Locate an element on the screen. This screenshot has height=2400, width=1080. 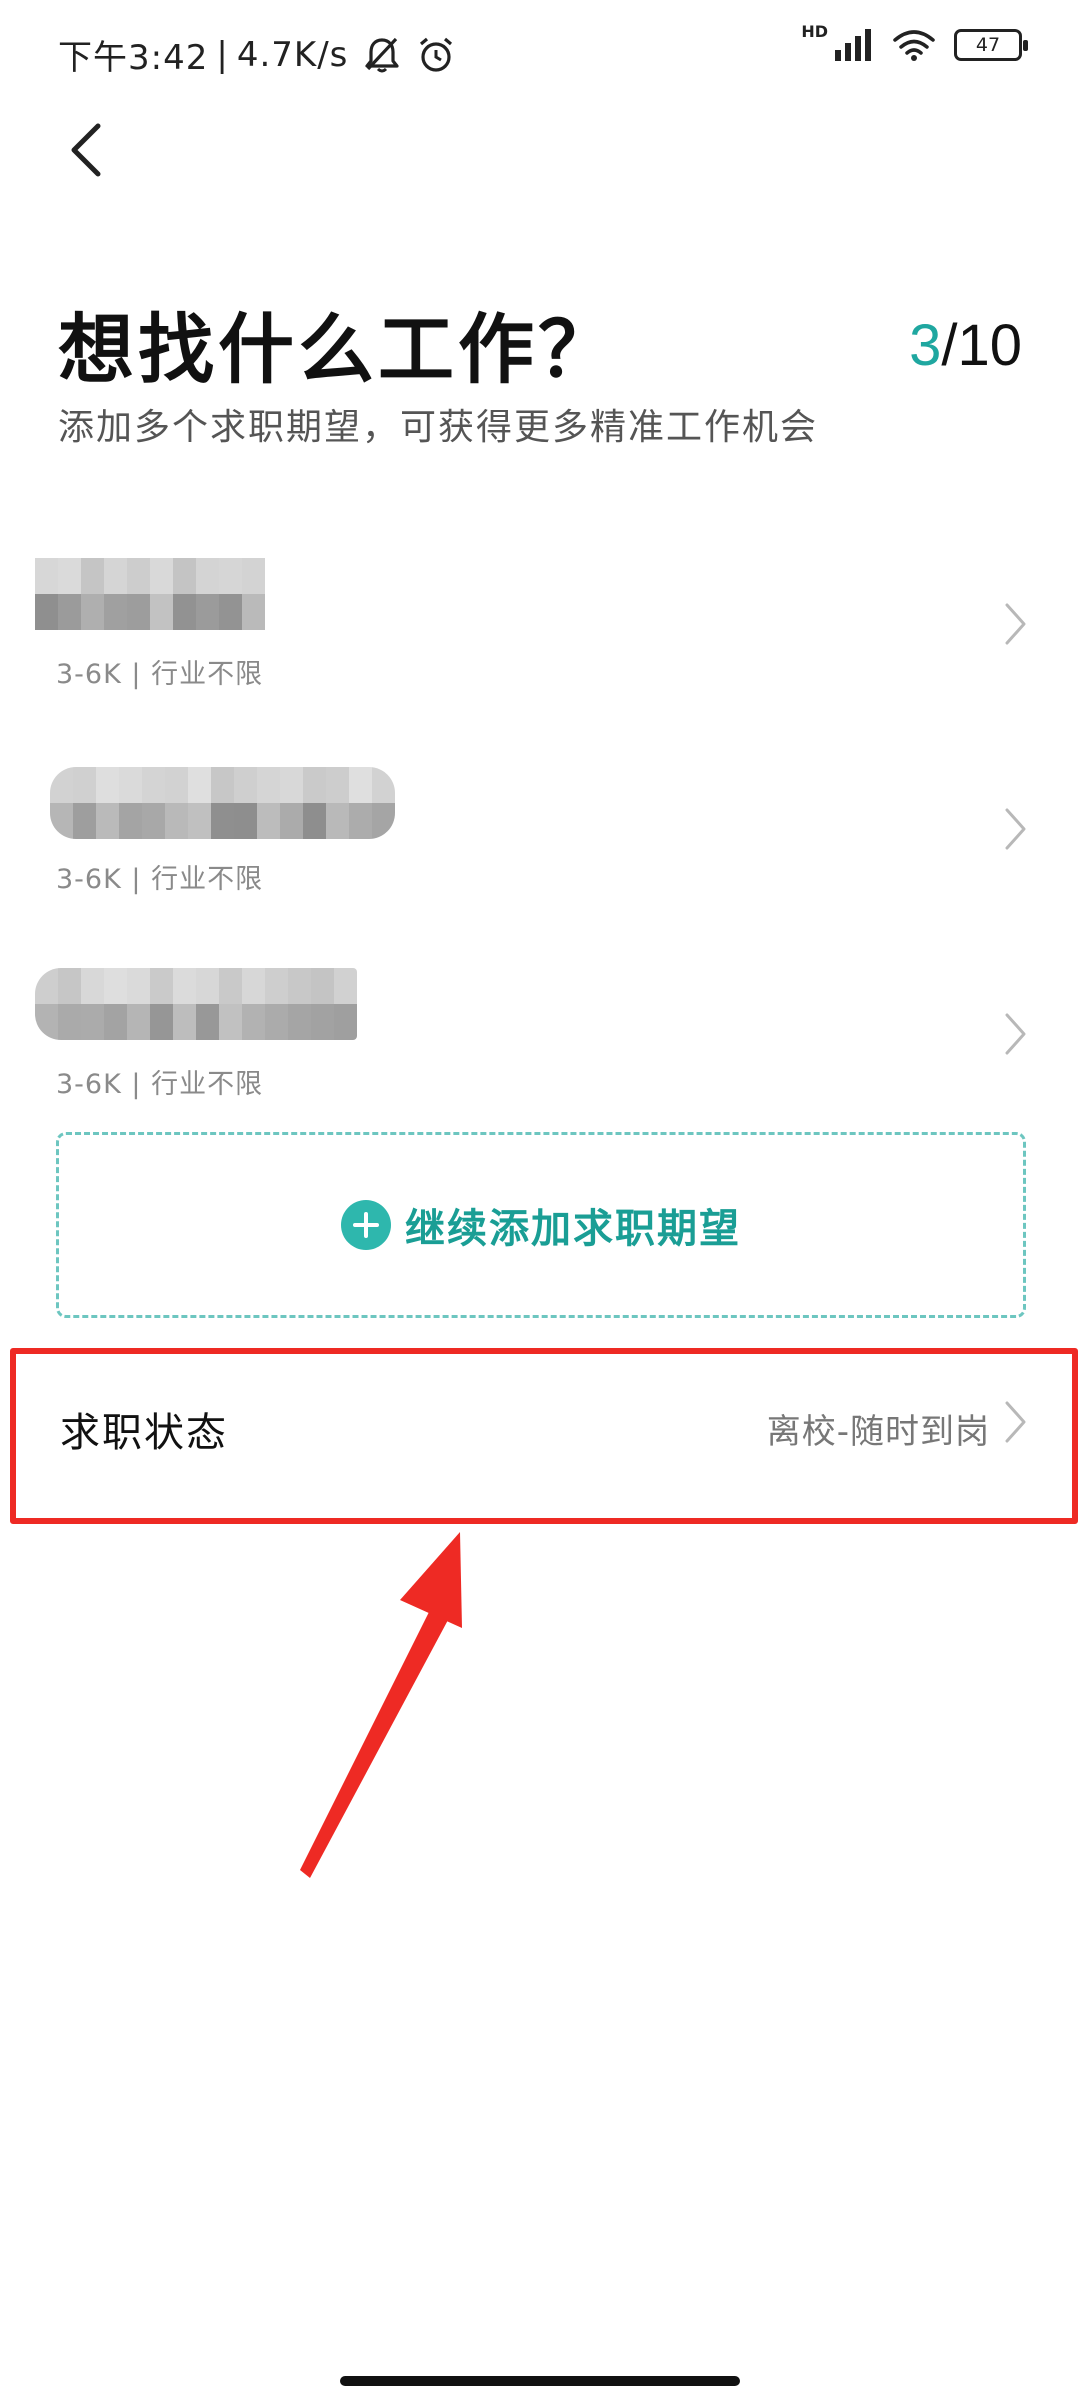
chevron-left-icon is located at coordinates (86, 150).